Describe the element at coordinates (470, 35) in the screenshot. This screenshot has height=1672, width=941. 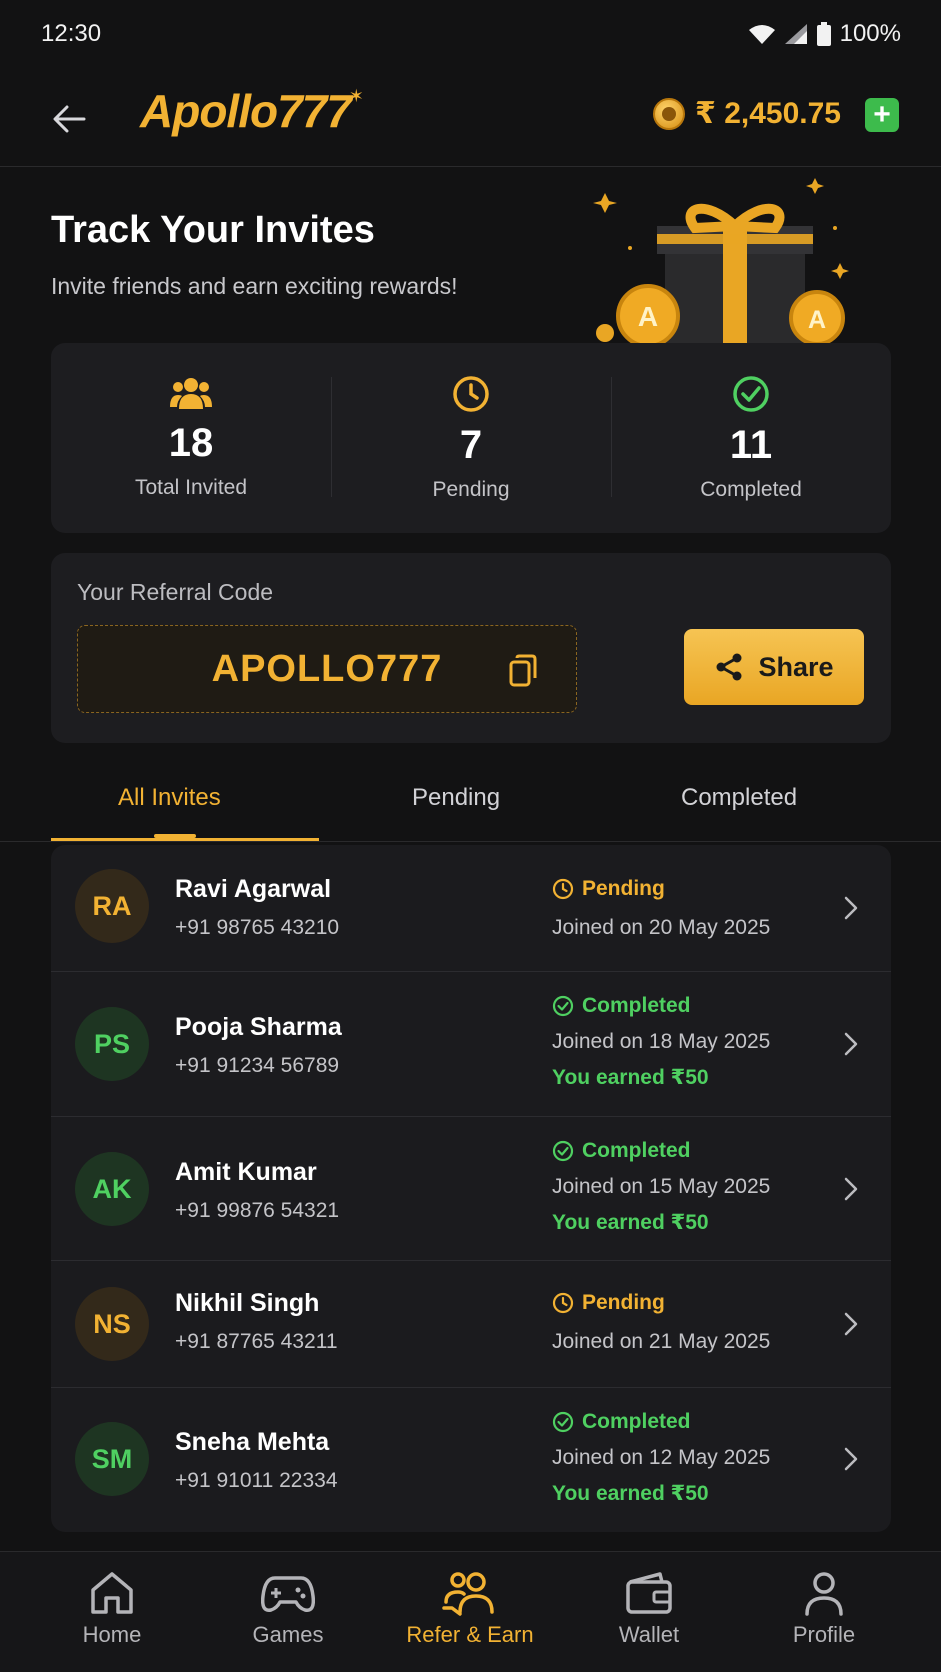
I see `status-bar: 12:30 100%` at that location.